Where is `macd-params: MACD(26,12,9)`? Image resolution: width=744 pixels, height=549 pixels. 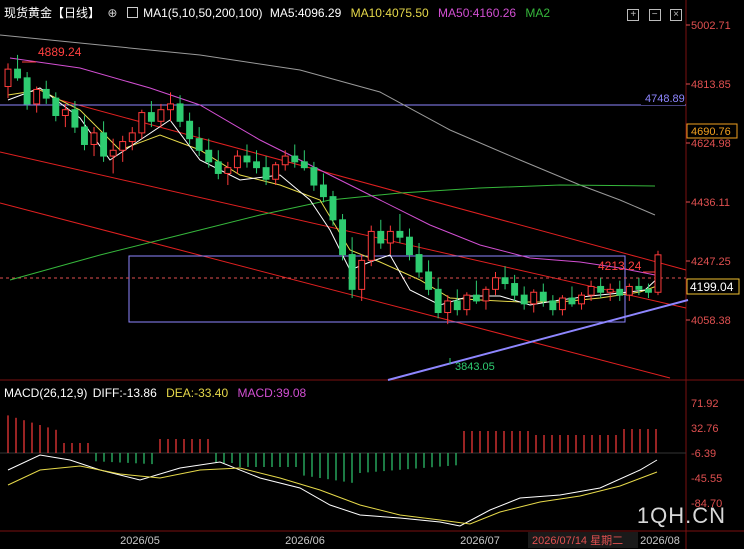 macd-params: MACD(26,12,9) is located at coordinates (46, 393).